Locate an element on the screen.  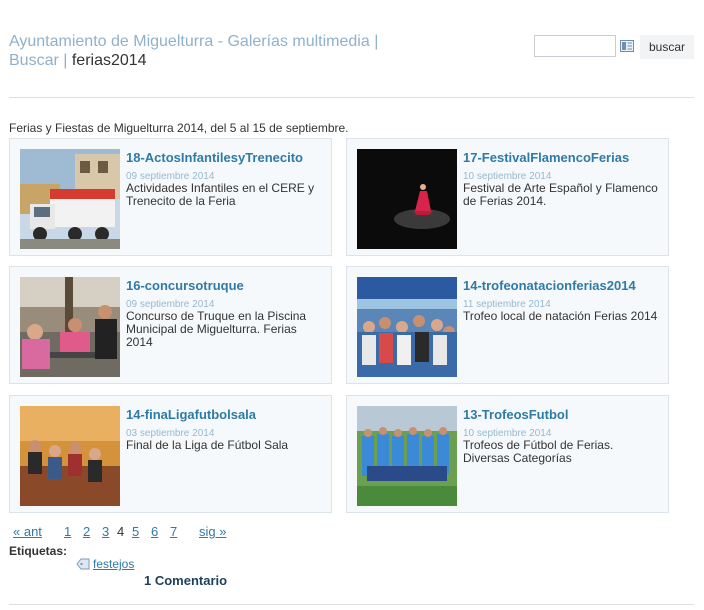
header-divider is located at coordinates (351, 97).